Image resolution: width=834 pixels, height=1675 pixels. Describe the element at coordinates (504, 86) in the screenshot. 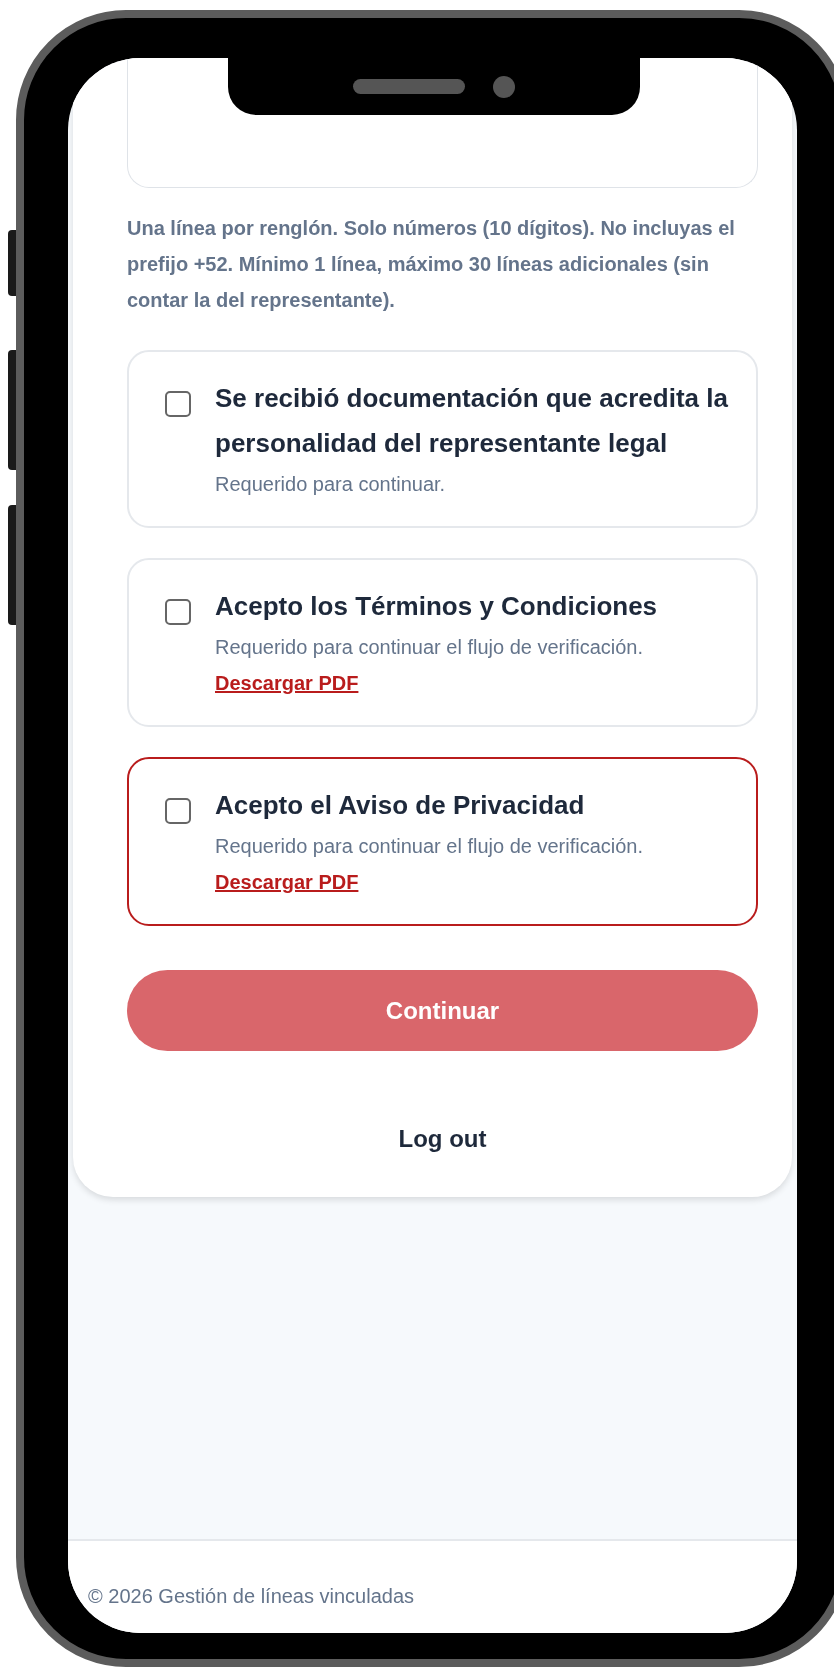

I see `camera-icon` at that location.